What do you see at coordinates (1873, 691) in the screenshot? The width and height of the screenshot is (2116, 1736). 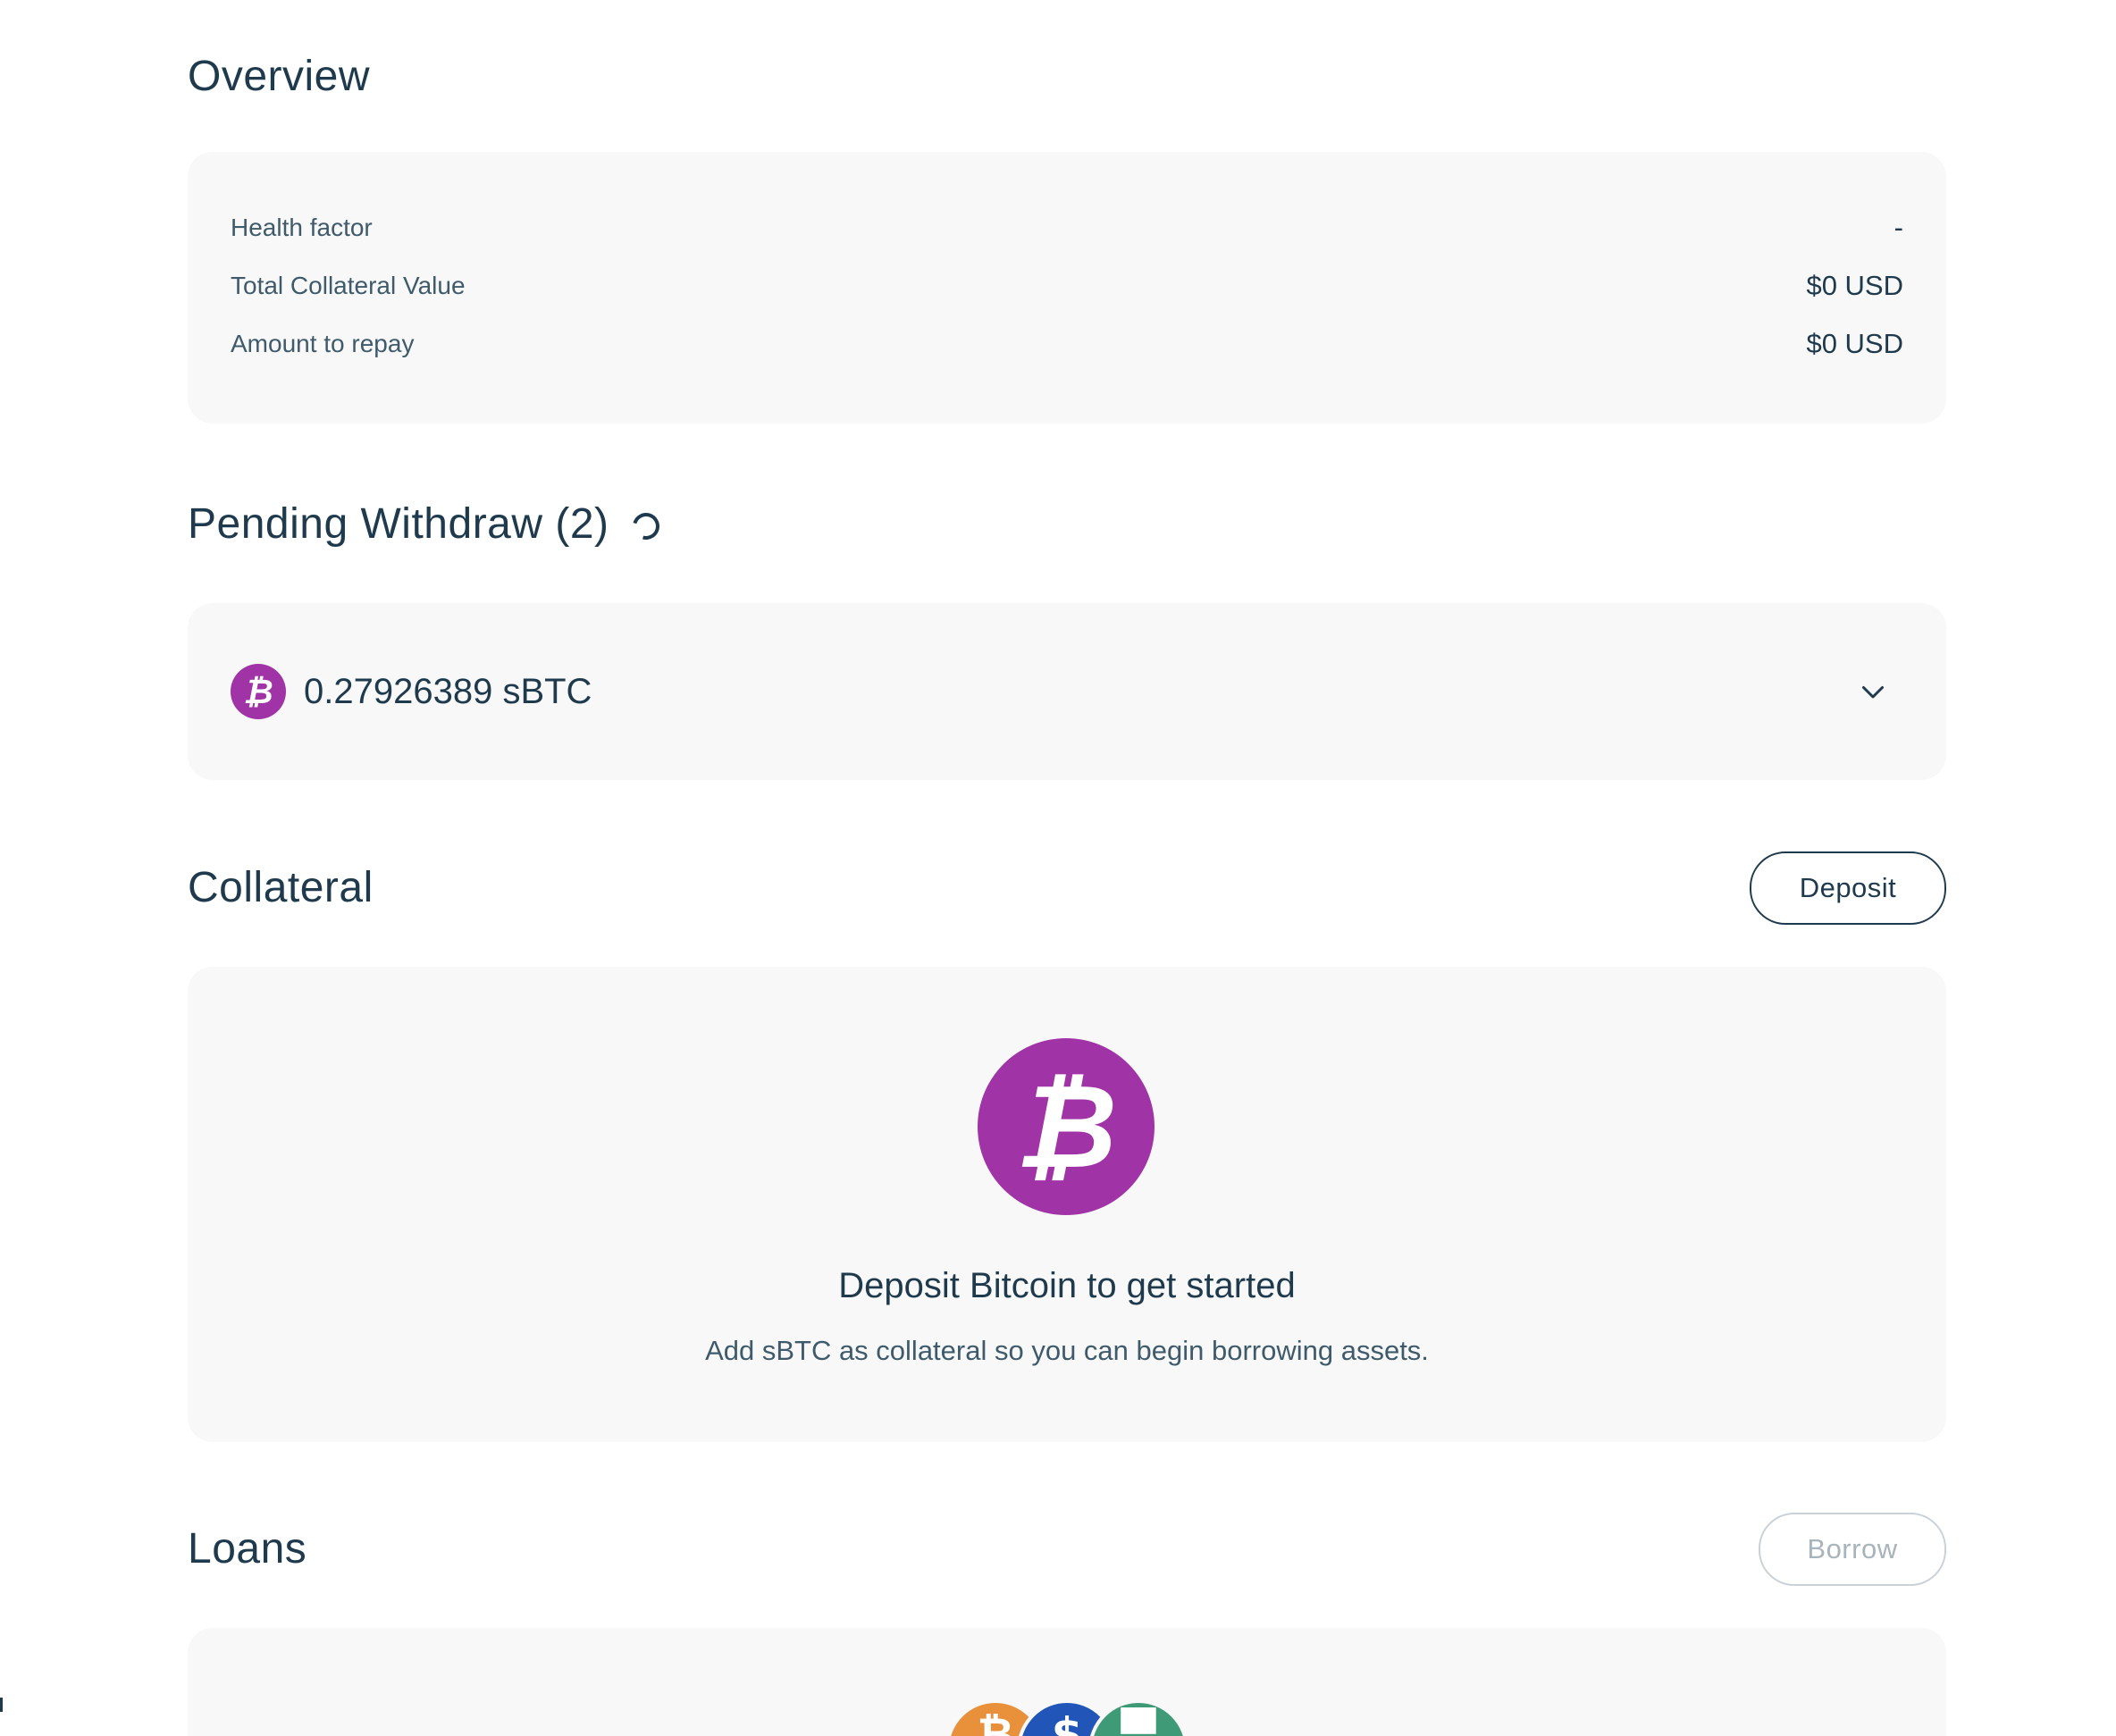 I see `chevron-down-icon` at bounding box center [1873, 691].